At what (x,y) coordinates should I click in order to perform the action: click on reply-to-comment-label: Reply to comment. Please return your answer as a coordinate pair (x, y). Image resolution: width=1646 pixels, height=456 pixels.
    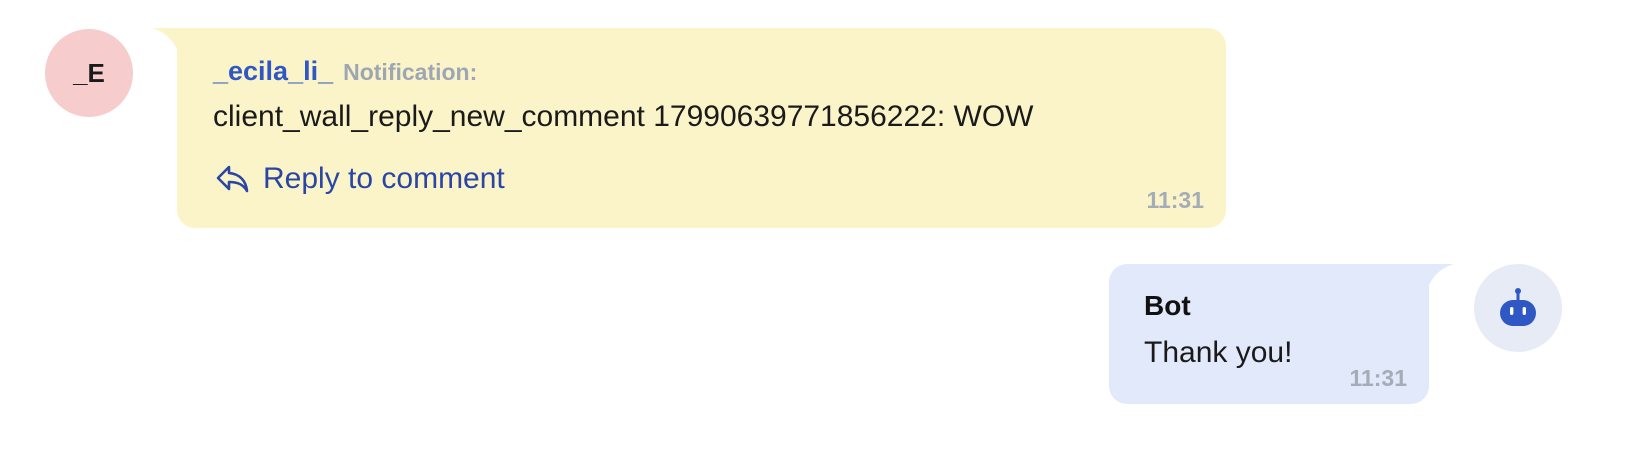
    Looking at the image, I should click on (384, 178).